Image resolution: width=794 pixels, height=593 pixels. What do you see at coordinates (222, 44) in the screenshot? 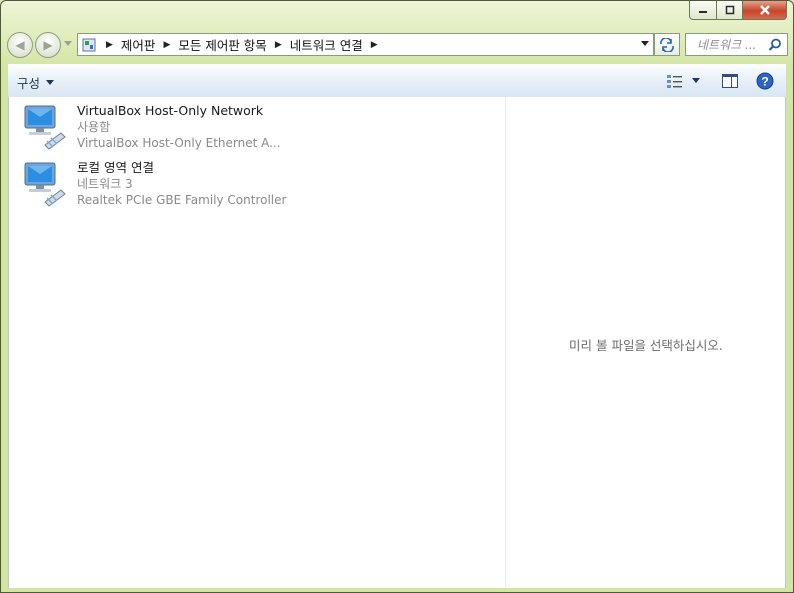
I see `breadcrumb-item-all-items: 모든 제어판 항목` at bounding box center [222, 44].